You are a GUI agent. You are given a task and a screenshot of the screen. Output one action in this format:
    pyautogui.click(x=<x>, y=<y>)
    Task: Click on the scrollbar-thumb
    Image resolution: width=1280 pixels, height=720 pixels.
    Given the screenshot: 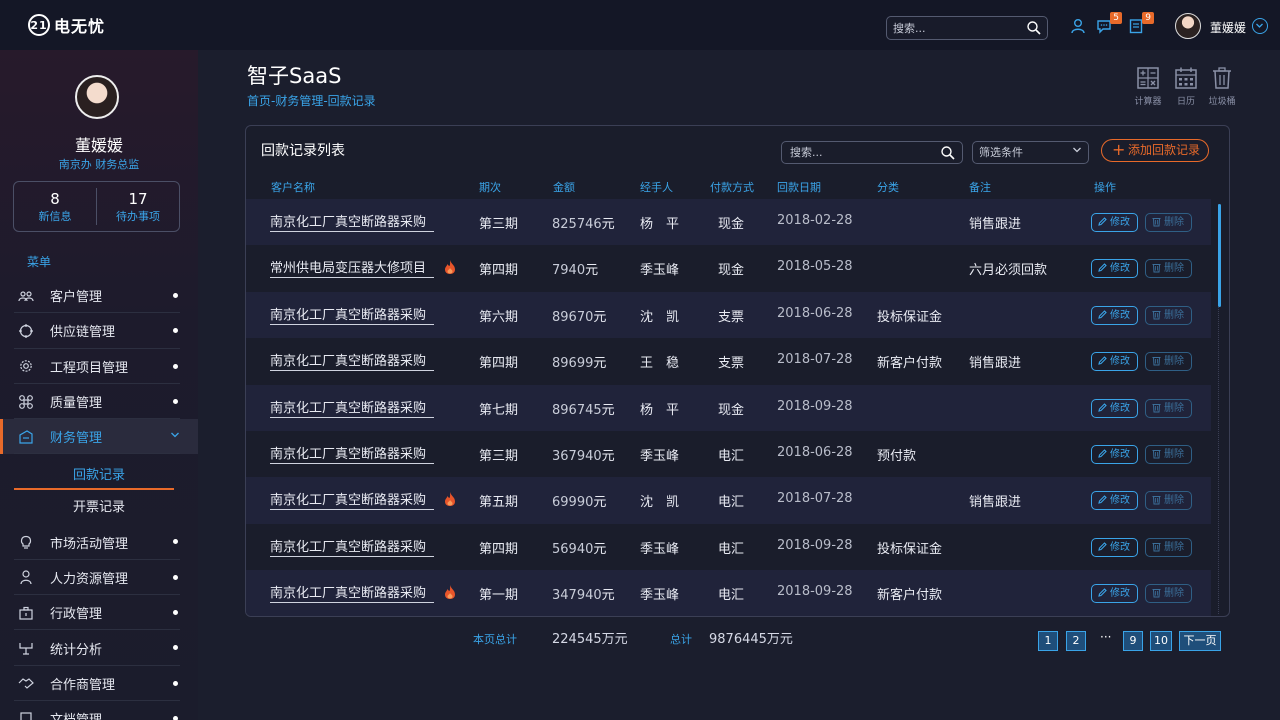 What is the action you would take?
    pyautogui.click(x=1219, y=255)
    